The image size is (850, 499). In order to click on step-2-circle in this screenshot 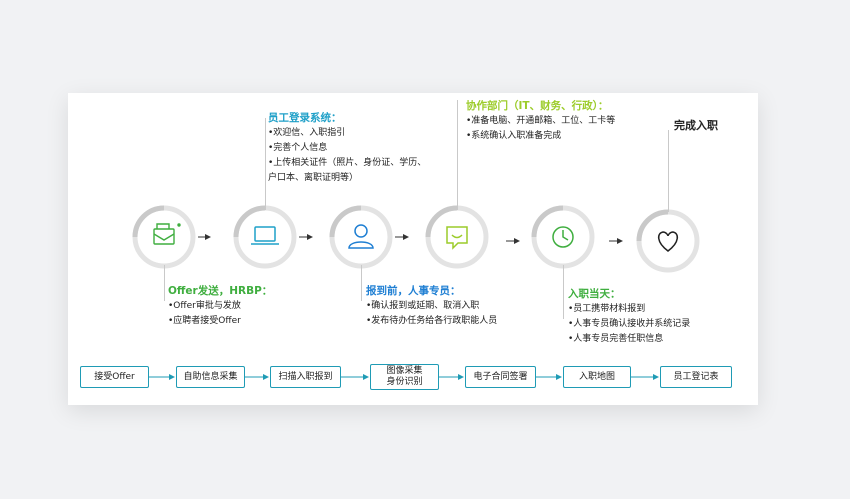, I will do `click(265, 237)`.